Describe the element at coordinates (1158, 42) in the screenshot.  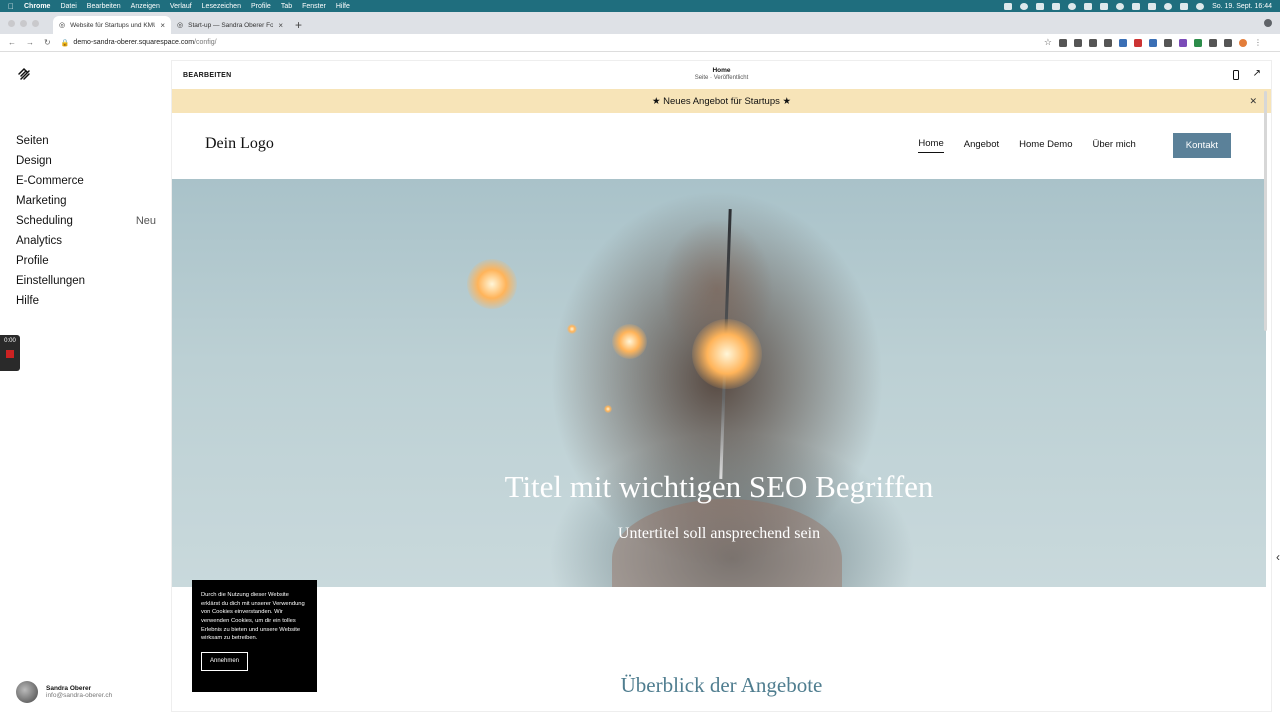
I see `extensions-area: ☆ ⋮` at that location.